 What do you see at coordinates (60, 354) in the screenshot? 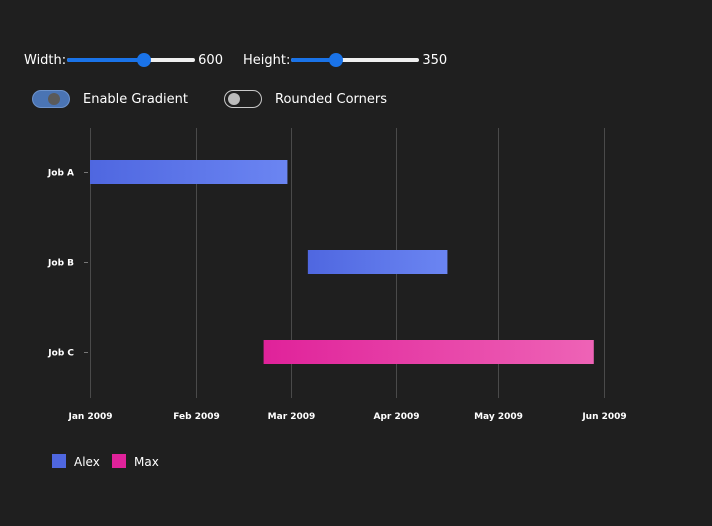
I see `y-tick-label: Job C` at bounding box center [60, 354].